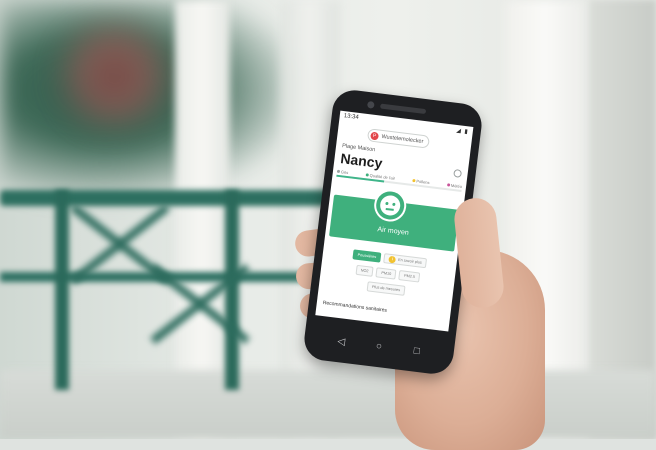 This screenshot has height=450, width=656. Describe the element at coordinates (392, 259) in the screenshot. I see `info-icon: i` at that location.